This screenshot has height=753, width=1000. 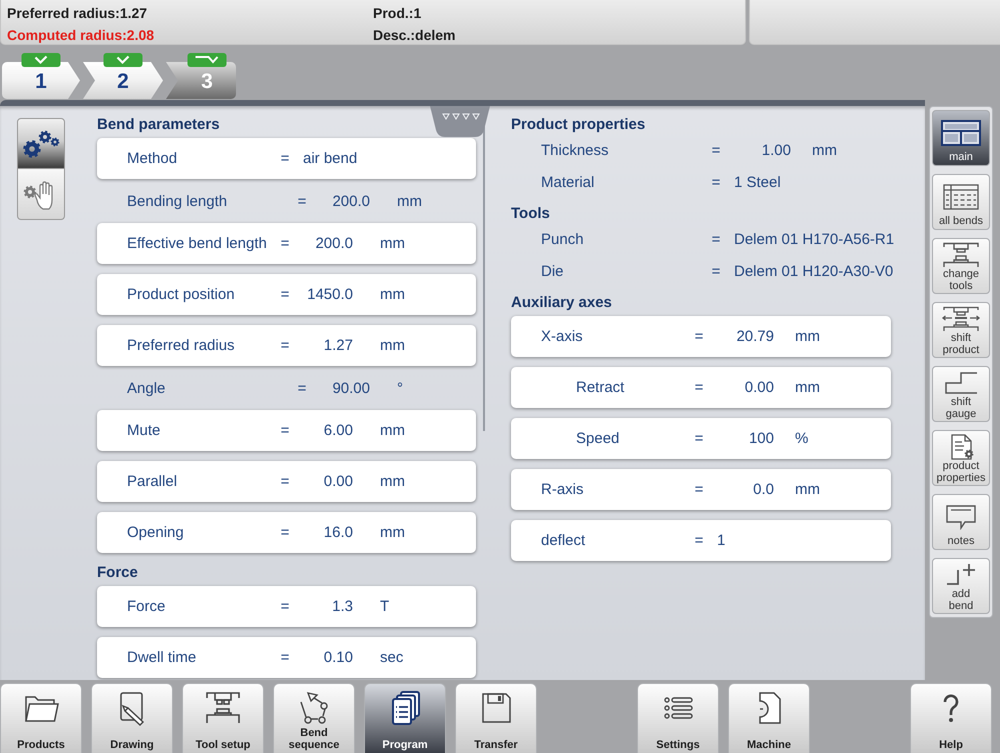 What do you see at coordinates (562, 239) in the screenshot?
I see `parameter-label: Punch` at bounding box center [562, 239].